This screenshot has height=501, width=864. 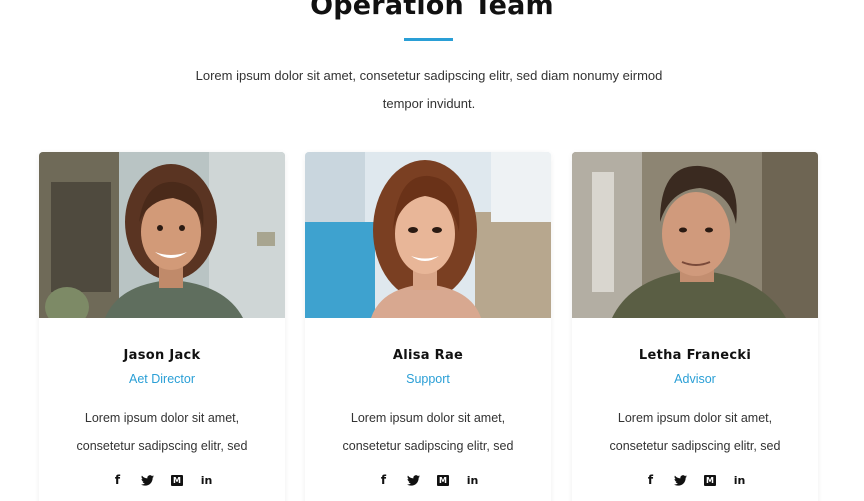 I want to click on member-name: Letha Franecki, so click(x=695, y=355).